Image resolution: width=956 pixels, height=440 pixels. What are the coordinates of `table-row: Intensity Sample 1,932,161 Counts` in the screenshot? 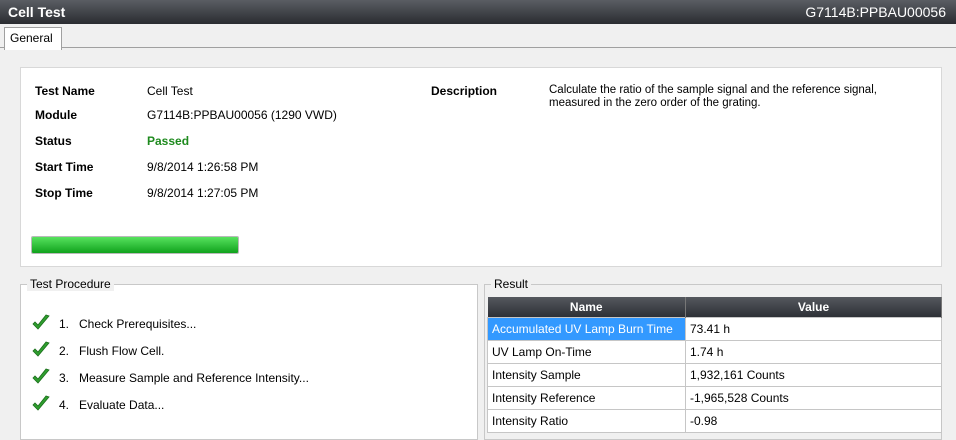 It's located at (714, 375).